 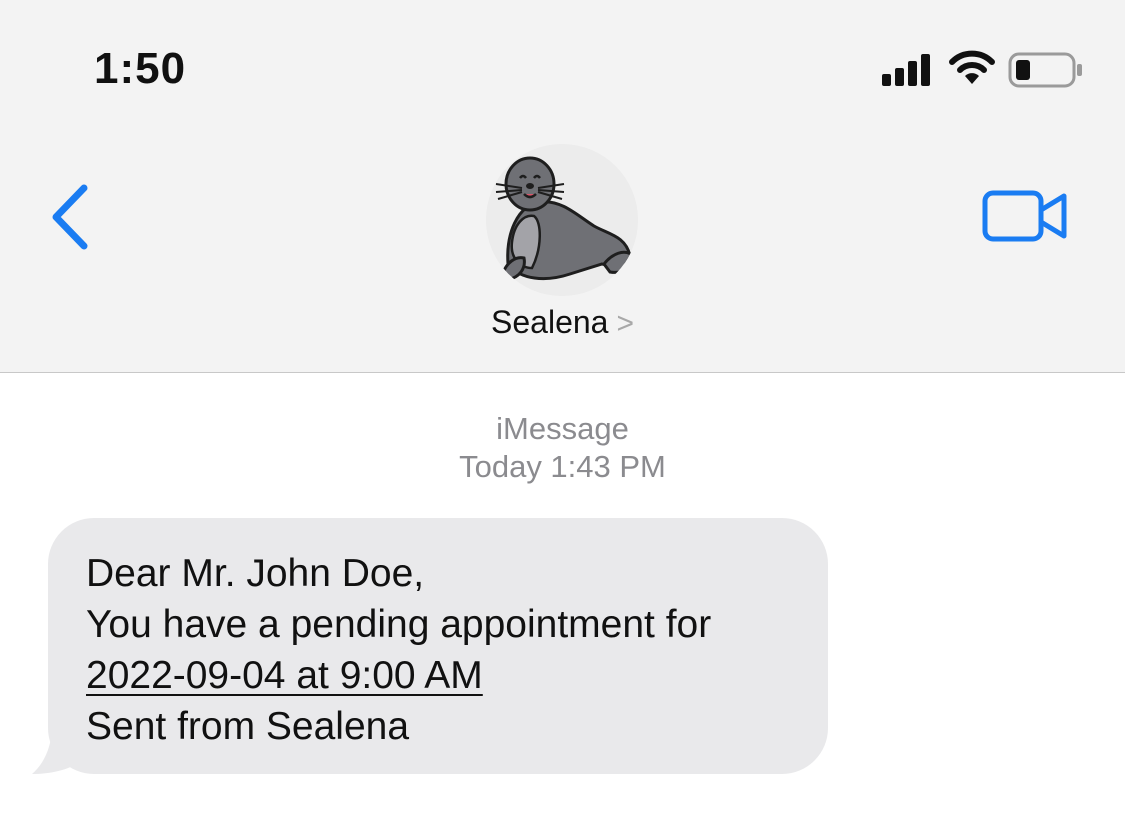 What do you see at coordinates (1045, 70) in the screenshot?
I see `battery-icon` at bounding box center [1045, 70].